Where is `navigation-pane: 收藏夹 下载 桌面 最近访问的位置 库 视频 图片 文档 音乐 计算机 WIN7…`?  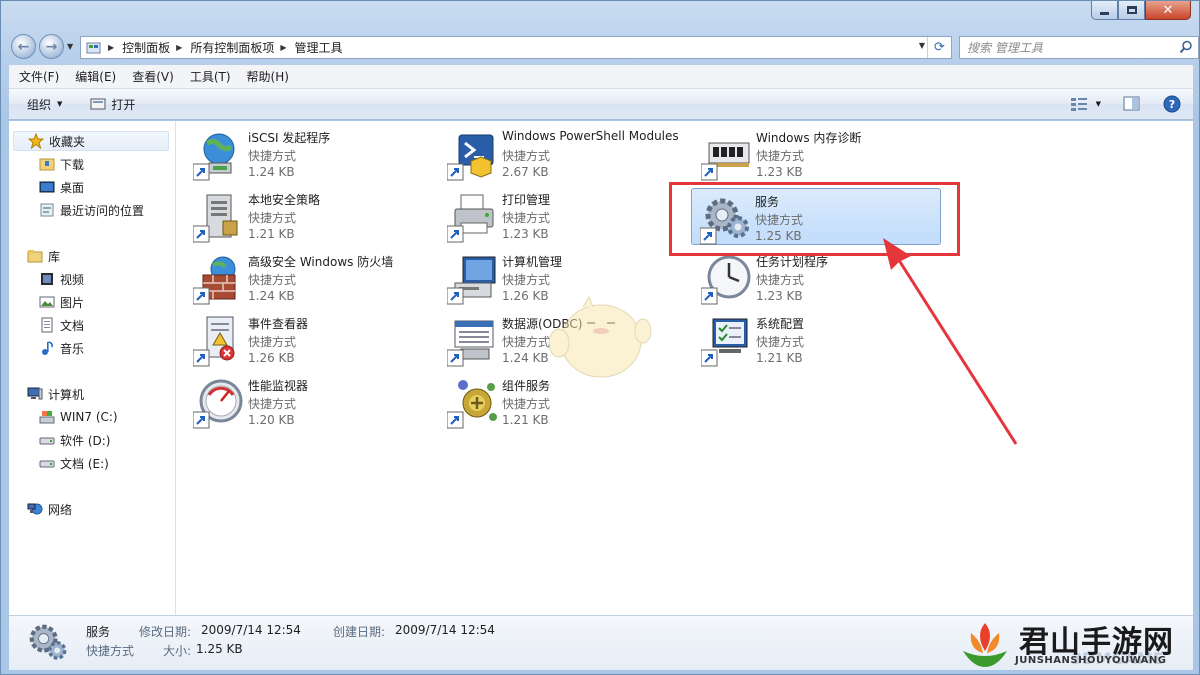
navigation-pane: 收藏夹 下载 桌面 最近访问的位置 库 视频 图片 文档 音乐 计算机 WIN7… is located at coordinates (92, 368).